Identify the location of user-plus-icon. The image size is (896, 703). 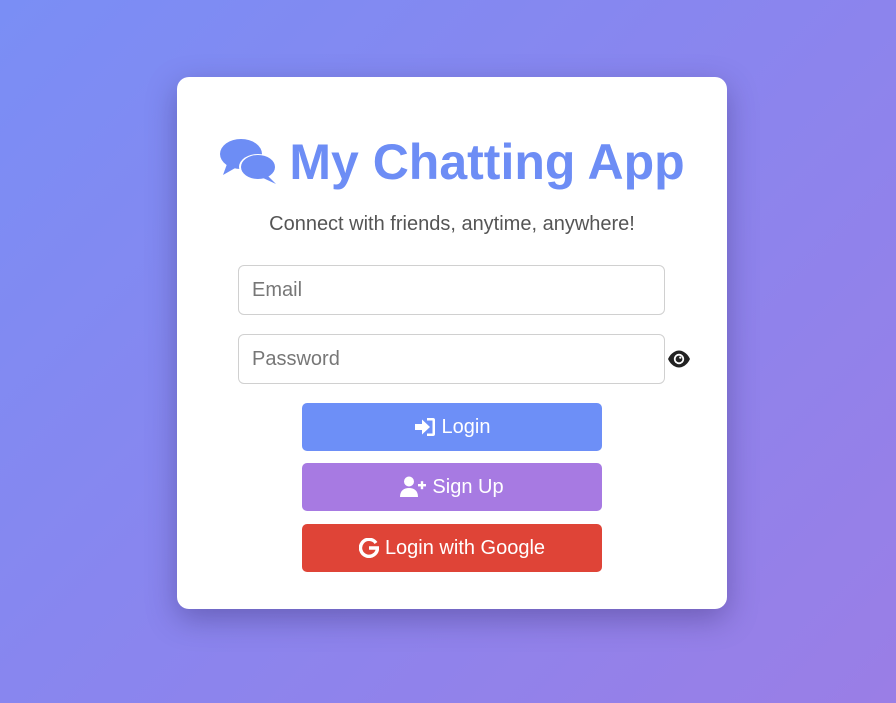
(416, 487).